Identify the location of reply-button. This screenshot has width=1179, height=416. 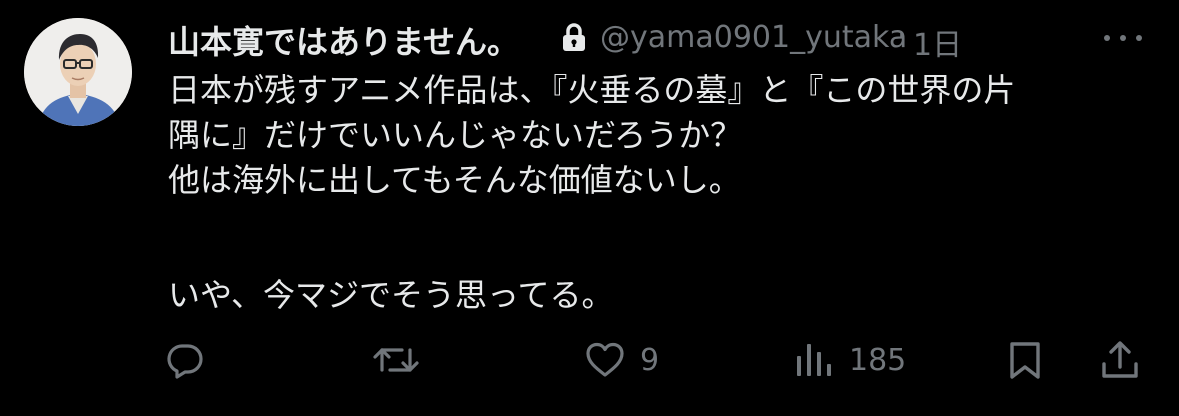
(192, 360).